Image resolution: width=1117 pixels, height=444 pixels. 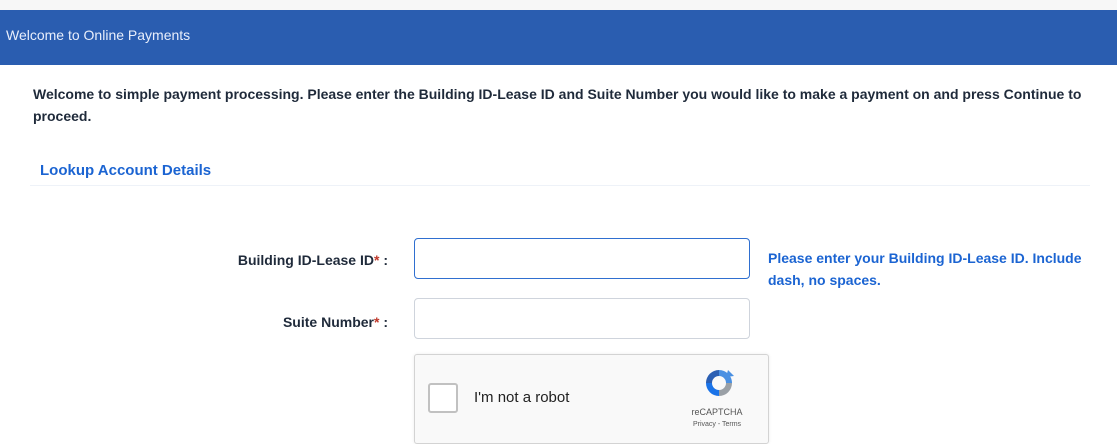 I want to click on recaptcha-logo-icon, so click(x=720, y=383).